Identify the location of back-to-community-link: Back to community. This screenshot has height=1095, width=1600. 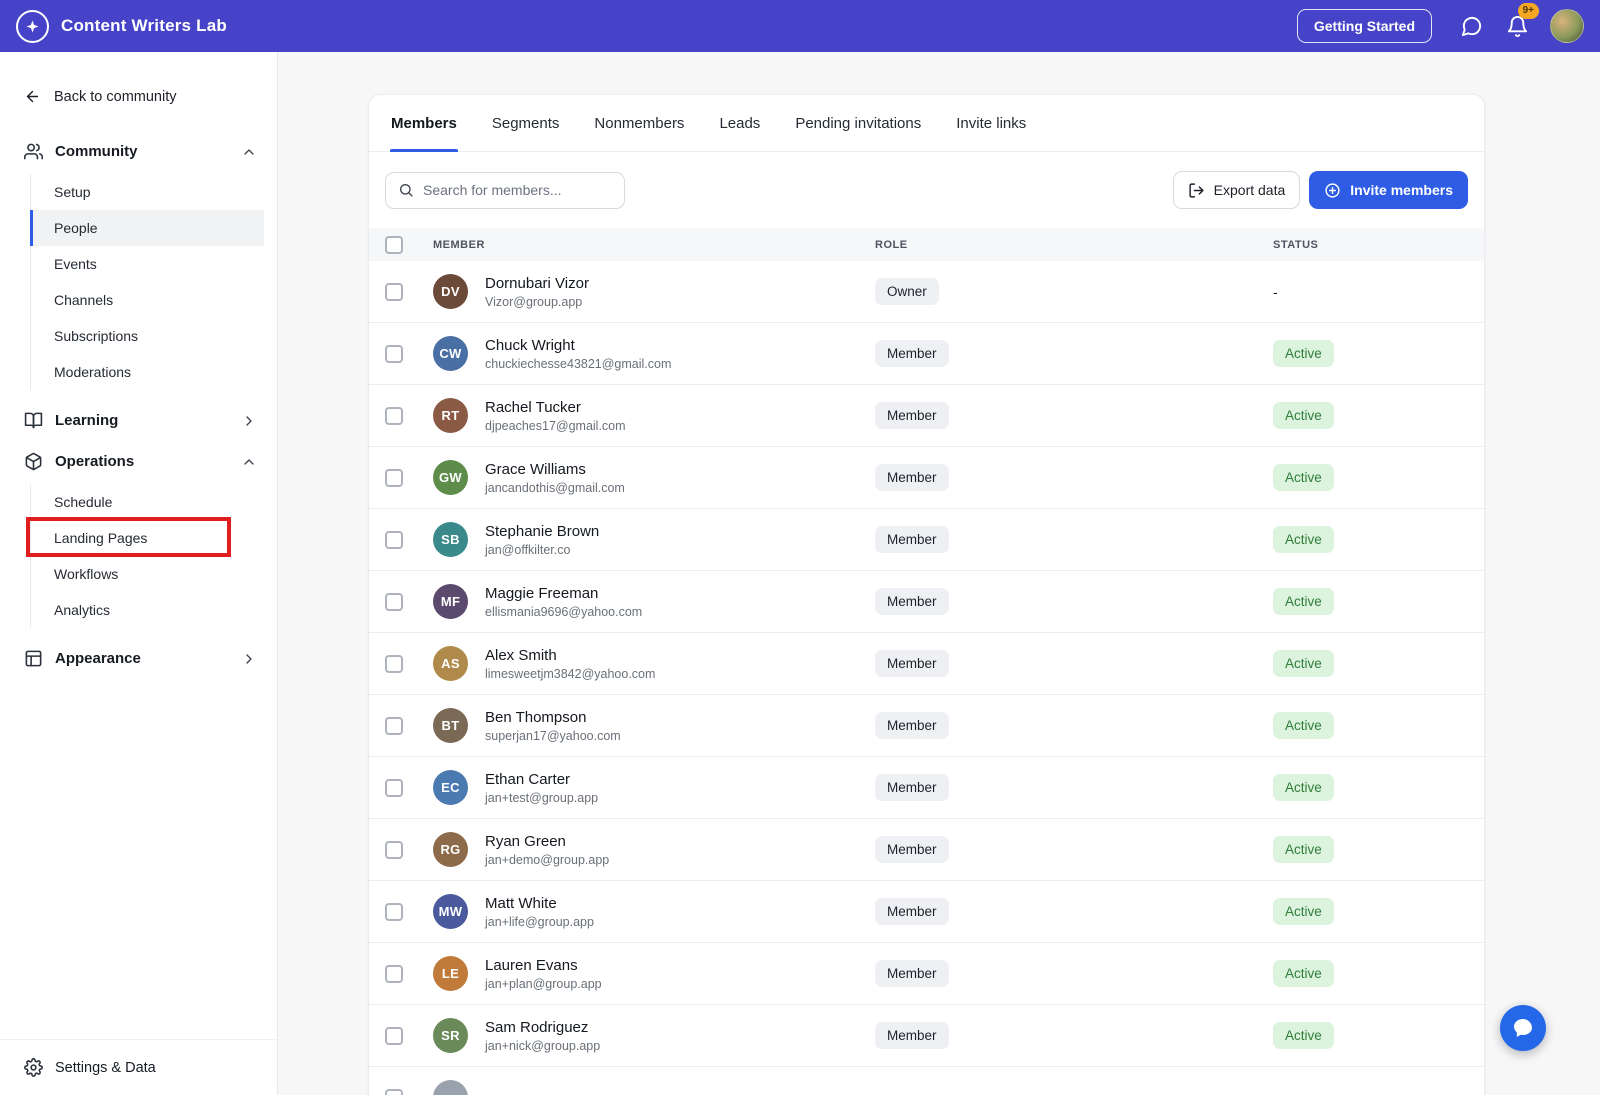
(138, 96).